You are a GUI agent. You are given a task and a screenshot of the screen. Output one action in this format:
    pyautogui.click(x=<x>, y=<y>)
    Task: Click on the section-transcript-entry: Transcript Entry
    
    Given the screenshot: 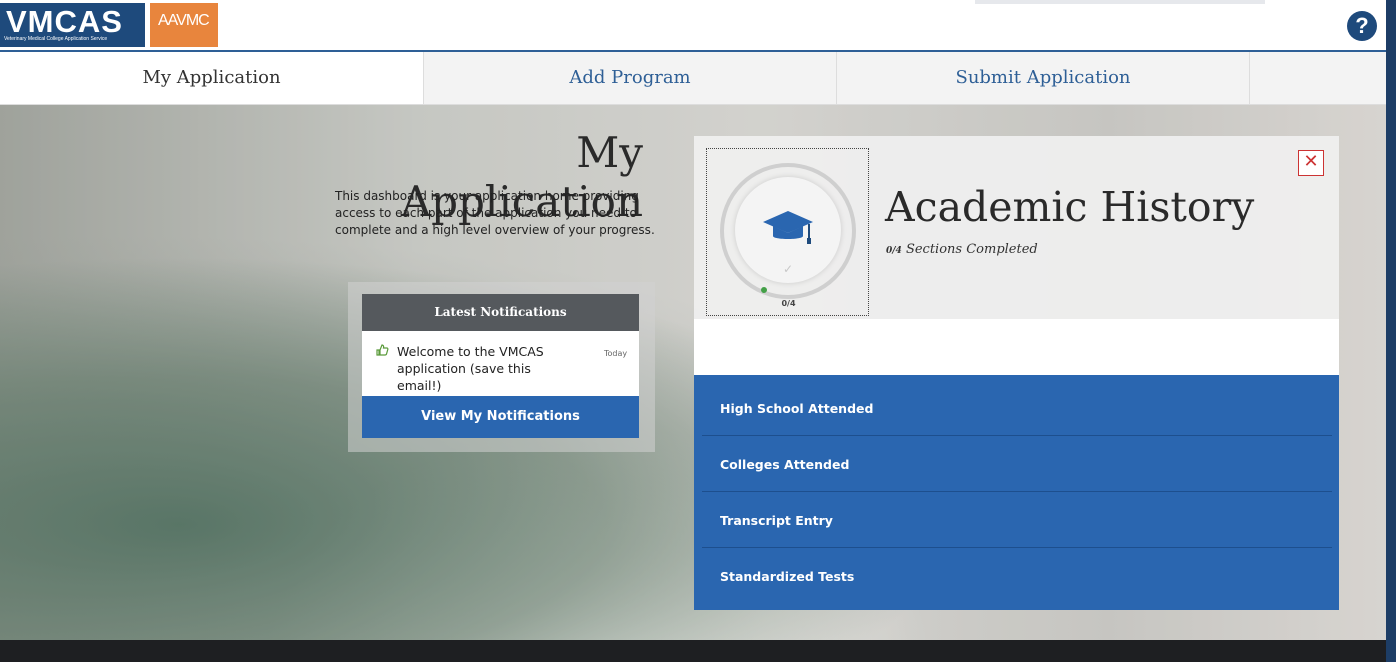 What is the action you would take?
    pyautogui.click(x=1017, y=520)
    